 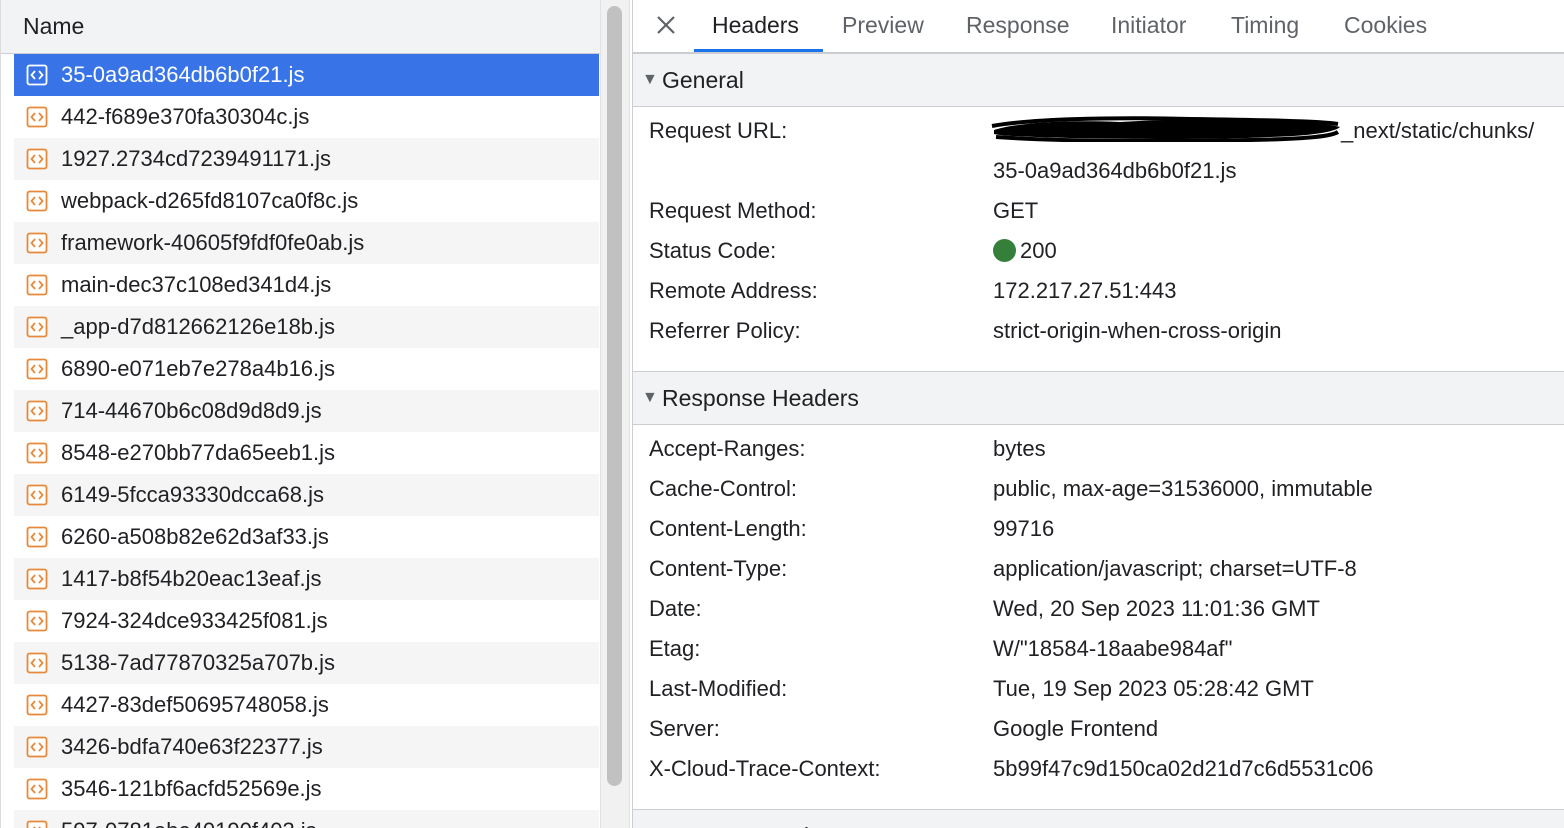 I want to click on request-list-item: framework-40605f9fdf0fe0ab.js, so click(x=306, y=243).